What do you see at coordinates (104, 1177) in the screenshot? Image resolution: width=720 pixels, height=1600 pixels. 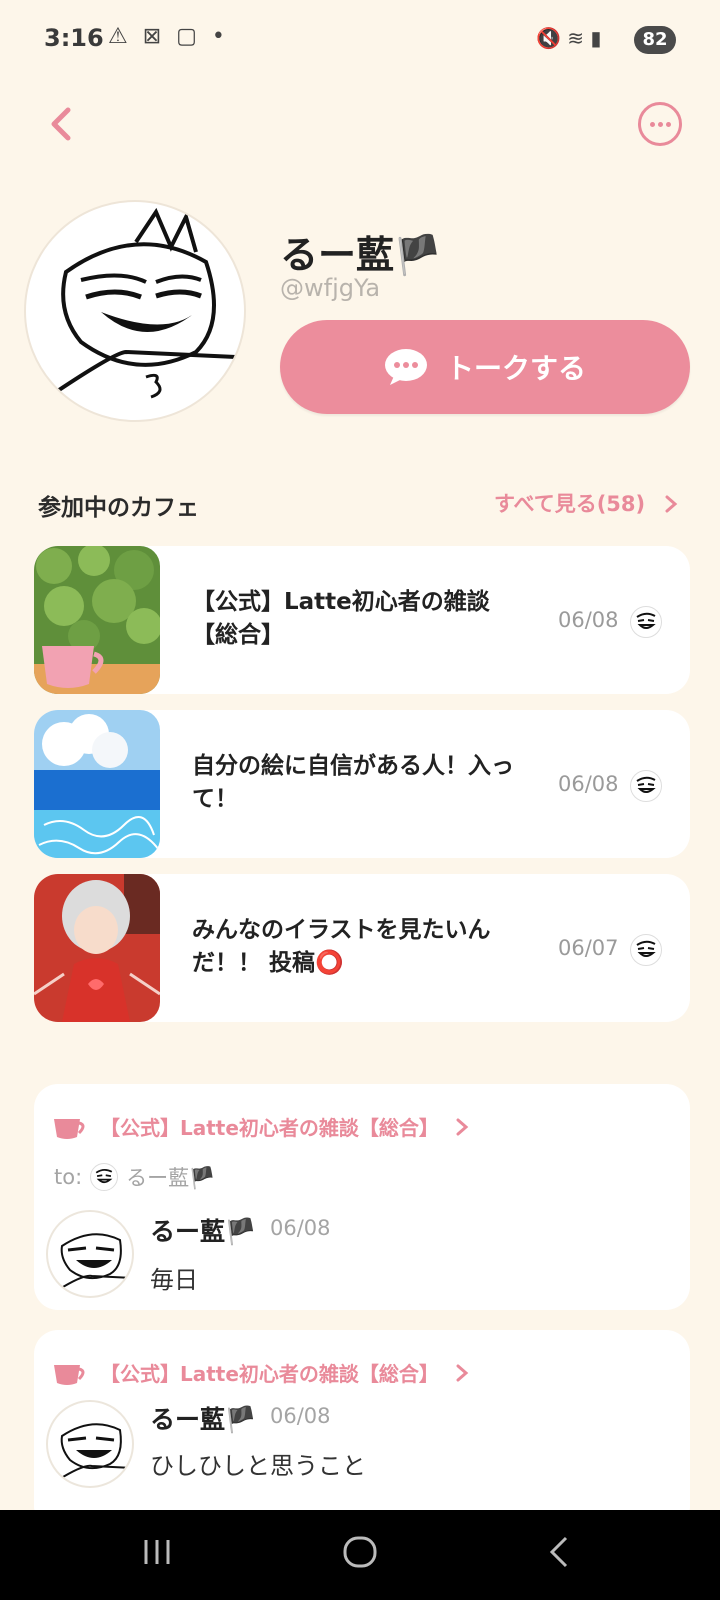 I see `recipient-avatar` at bounding box center [104, 1177].